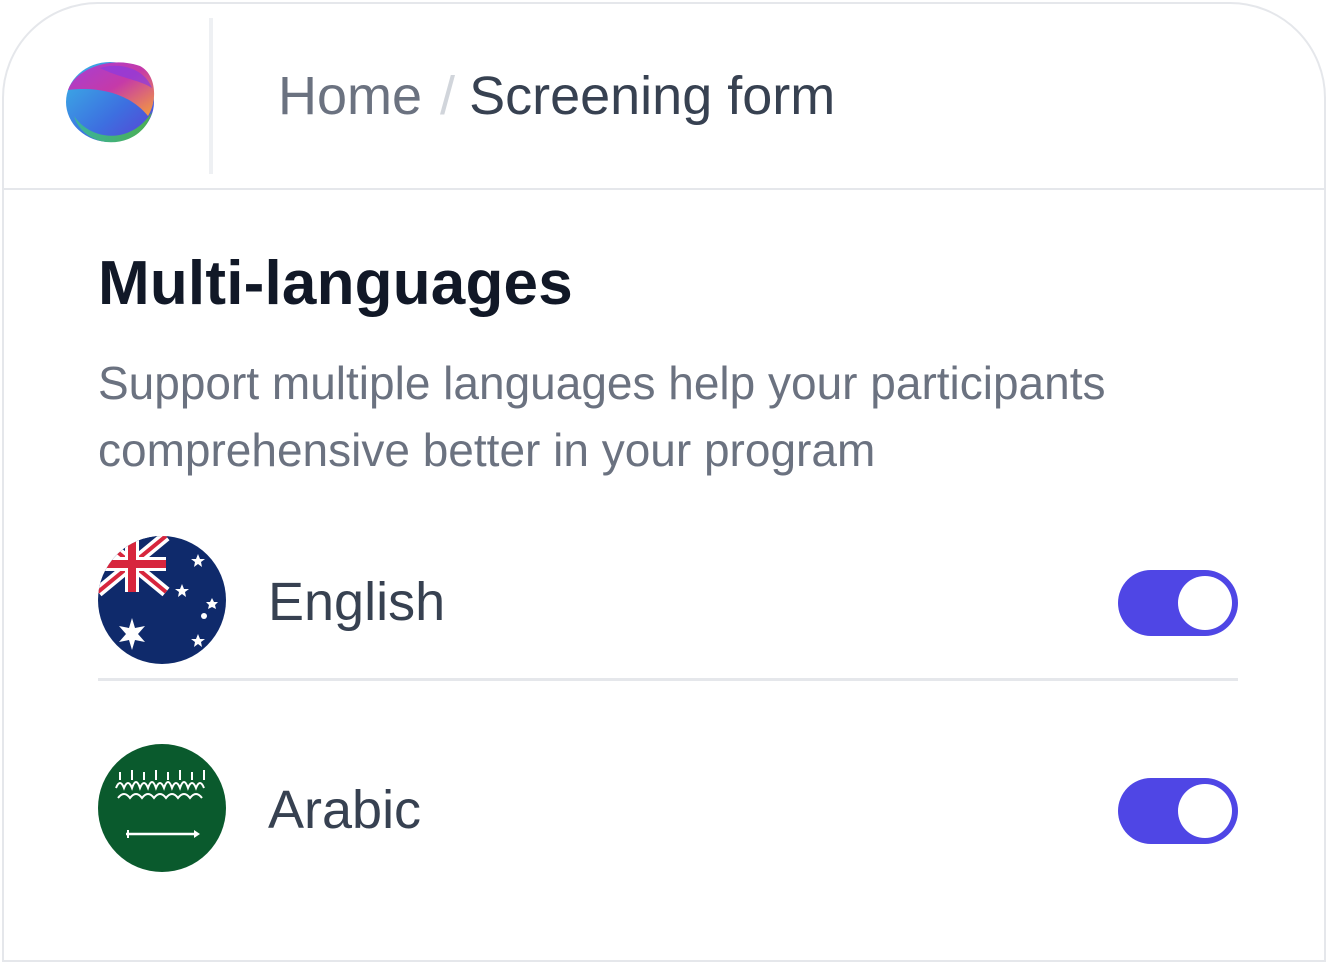 The height and width of the screenshot is (962, 1332). What do you see at coordinates (162, 808) in the screenshot?
I see `saudi-arabia-flag-icon` at bounding box center [162, 808].